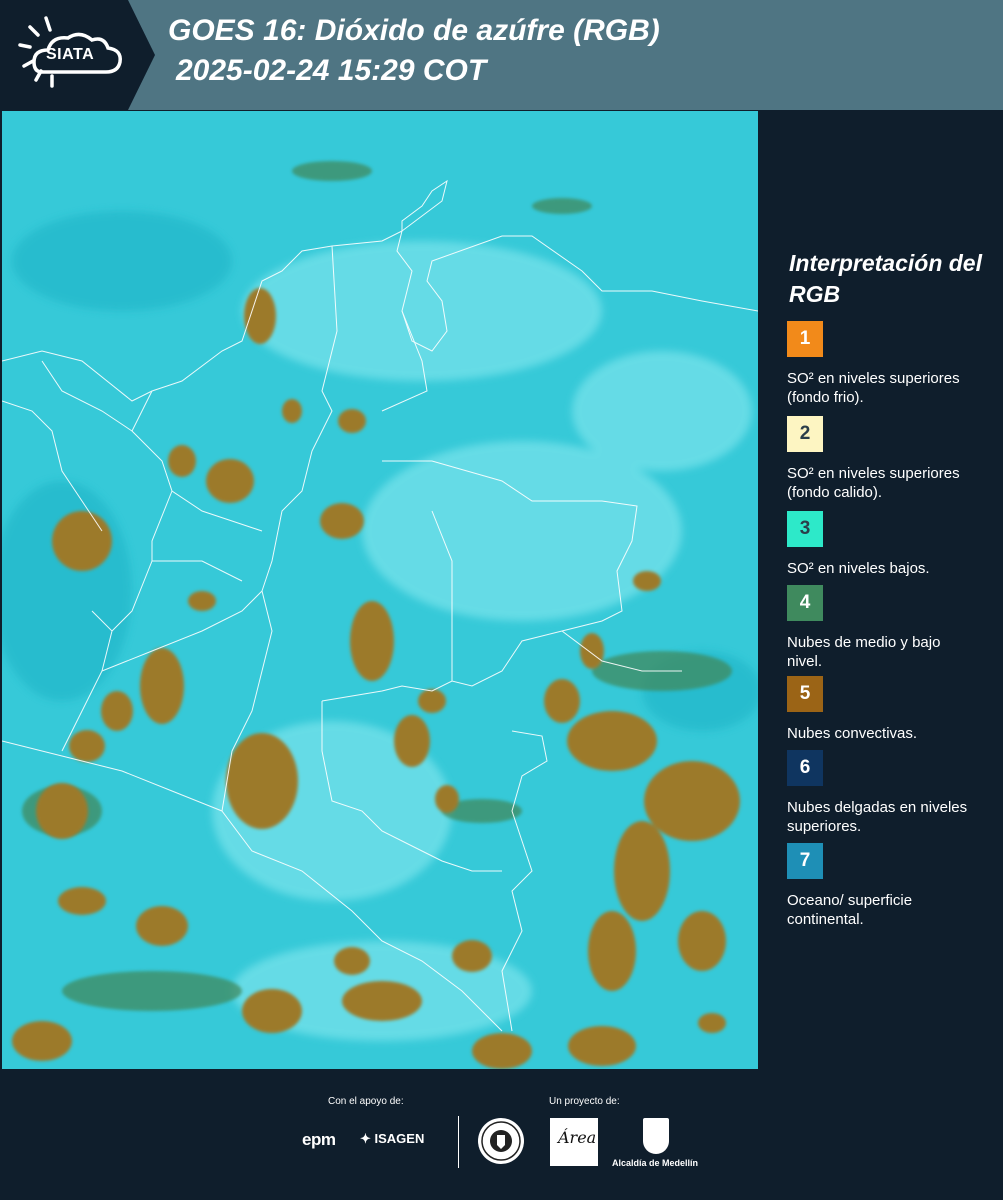 The width and height of the screenshot is (1003, 1200). What do you see at coordinates (892, 628) in the screenshot?
I see `legend-item-4: 4 Nubes de medio y bajo nivel.` at bounding box center [892, 628].